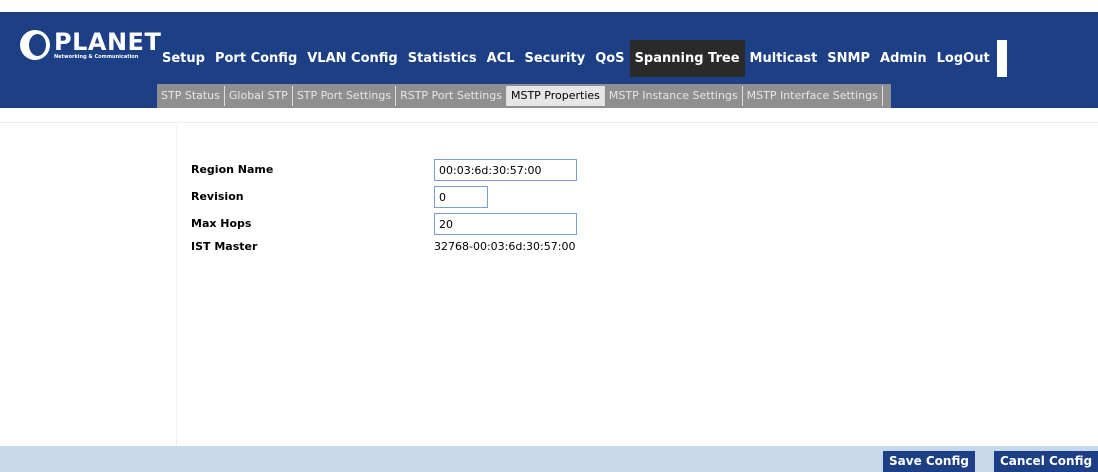 The height and width of the screenshot is (472, 1098). Describe the element at coordinates (687, 58) in the screenshot. I see `nav-spanning-tree: Spanning Tree` at that location.